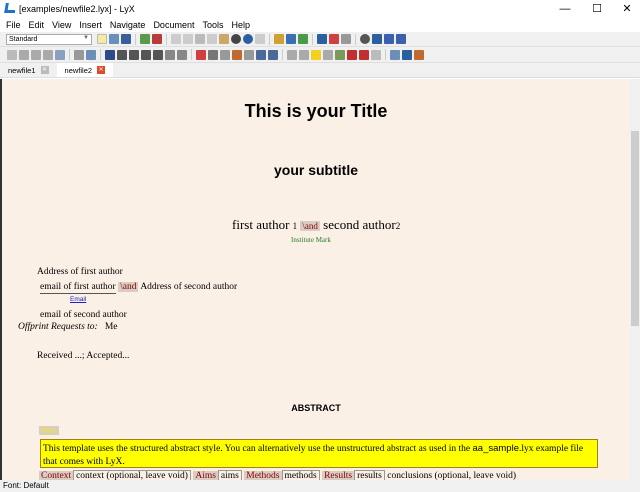  What do you see at coordinates (261, 54) in the screenshot?
I see `insert-index-icon` at bounding box center [261, 54].